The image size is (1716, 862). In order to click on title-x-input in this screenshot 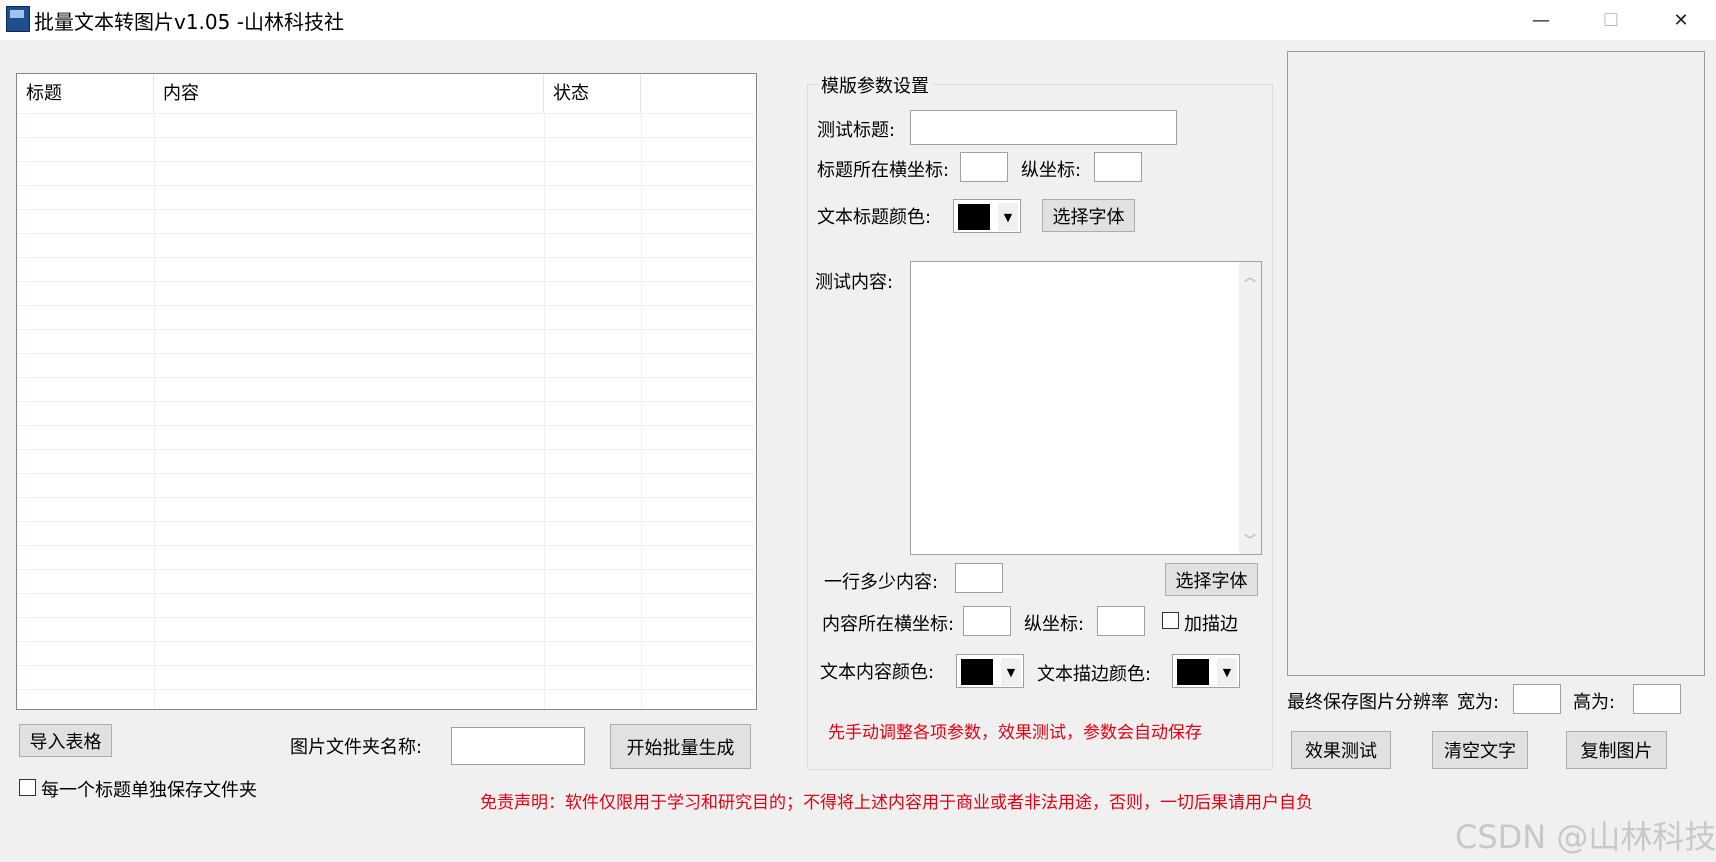, I will do `click(984, 167)`.